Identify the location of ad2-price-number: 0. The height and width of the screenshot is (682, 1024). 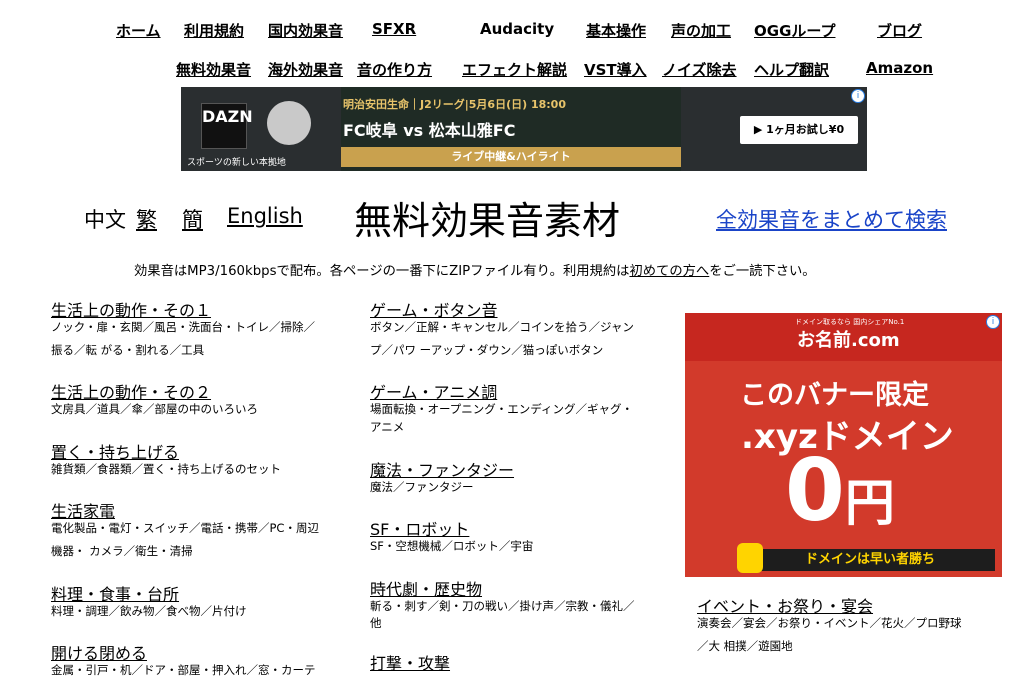
(815, 491).